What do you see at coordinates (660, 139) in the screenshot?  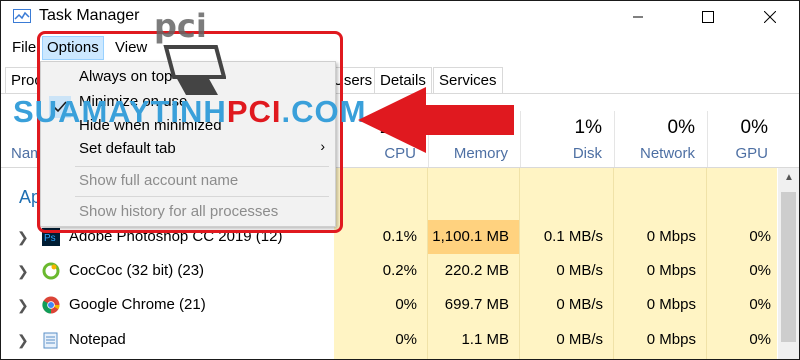 I see `column-network-header: 0% Network` at bounding box center [660, 139].